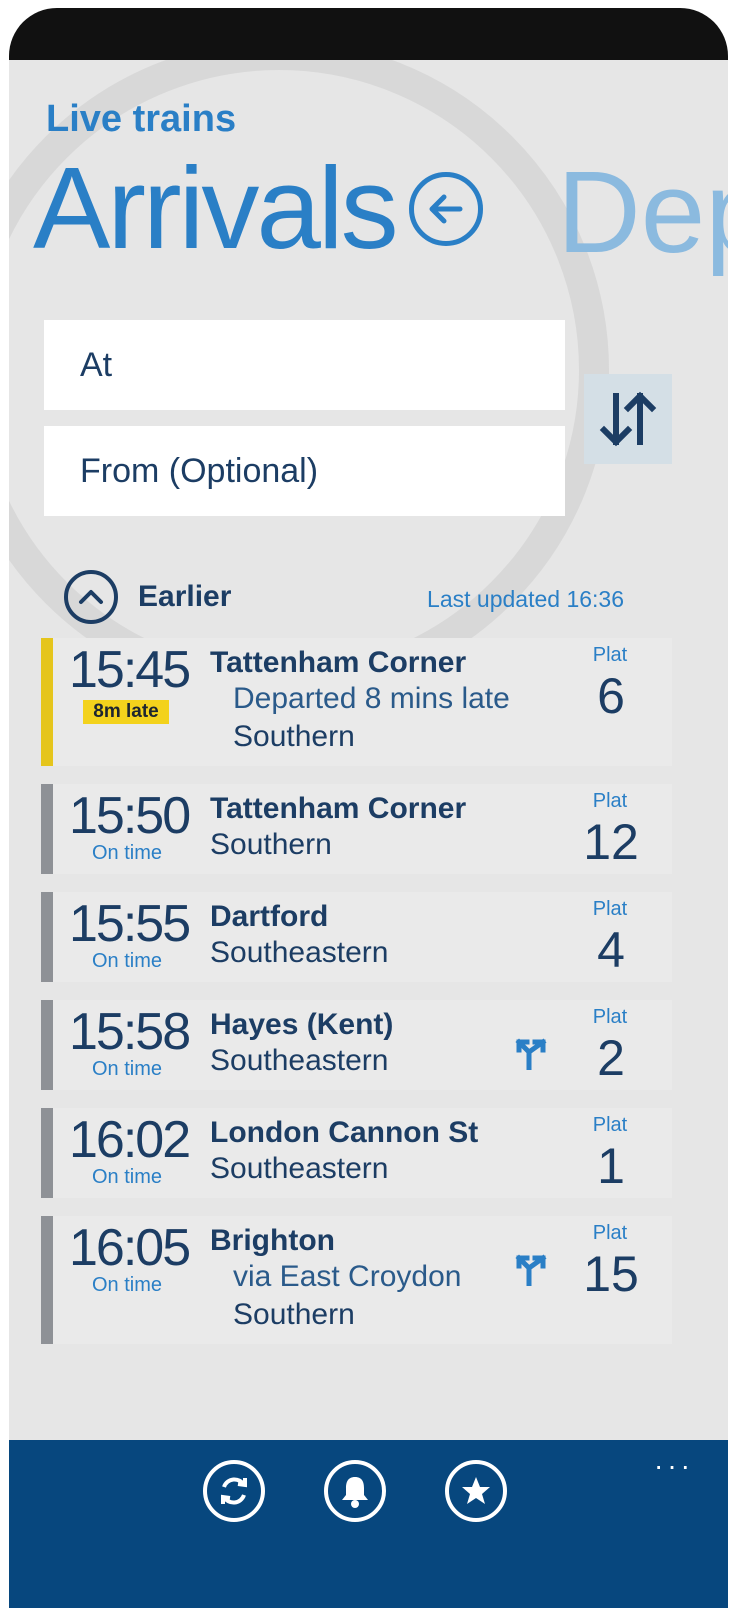 Image resolution: width=737 pixels, height=1617 pixels. Describe the element at coordinates (130, 816) in the screenshot. I see `train-time: 15:50` at that location.